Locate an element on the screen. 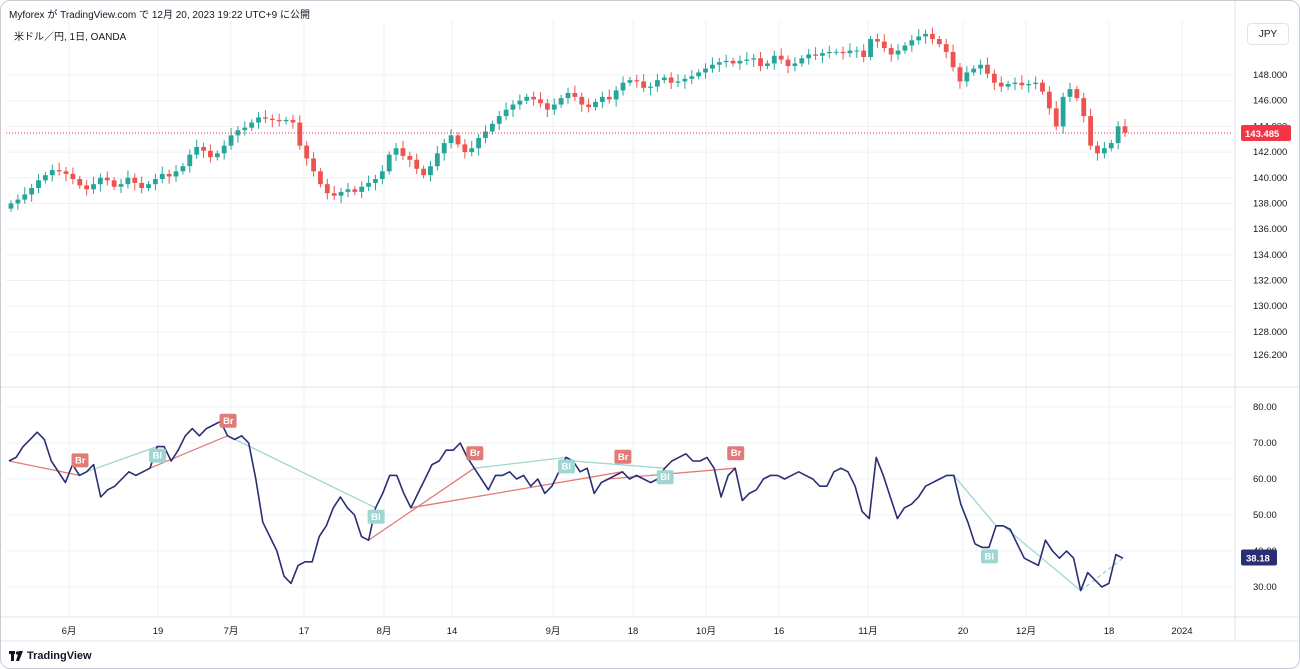  price-tick-label: 132.000 is located at coordinates (1270, 281).